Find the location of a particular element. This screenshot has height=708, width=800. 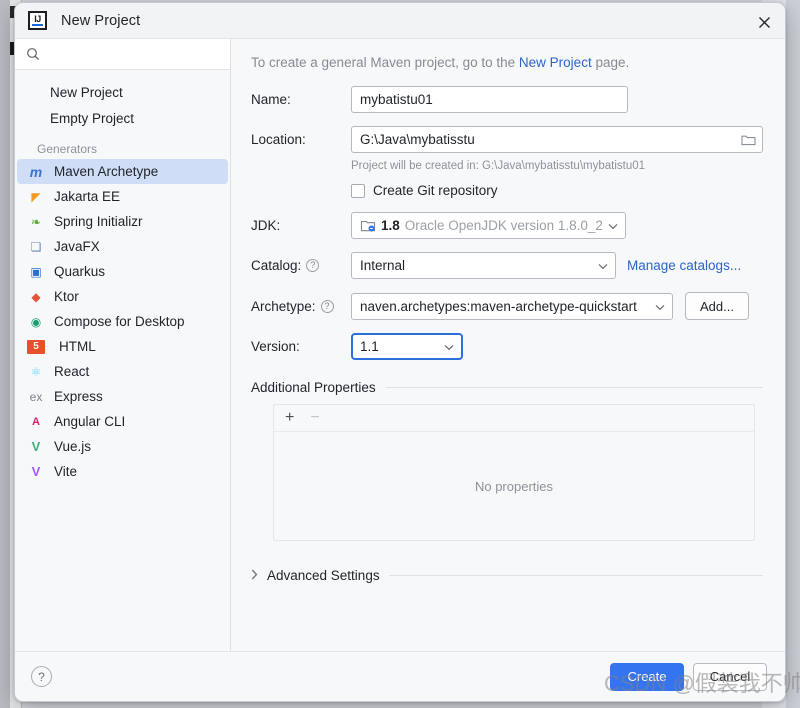

jdk-row: JDK: 1.8 Oracle OpenJDK version 1.8.0_2( is located at coordinates (507, 225).